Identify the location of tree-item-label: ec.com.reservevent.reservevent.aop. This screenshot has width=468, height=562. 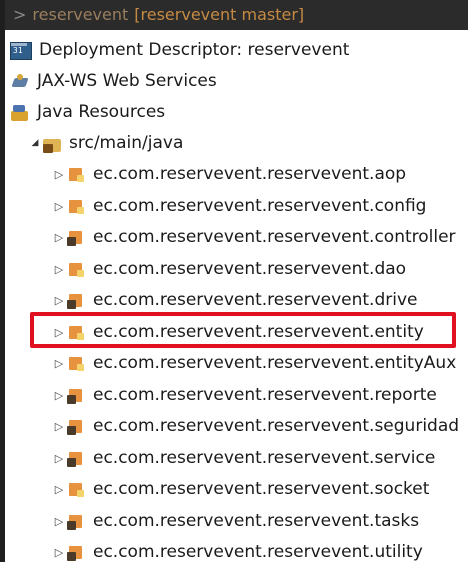
(250, 174).